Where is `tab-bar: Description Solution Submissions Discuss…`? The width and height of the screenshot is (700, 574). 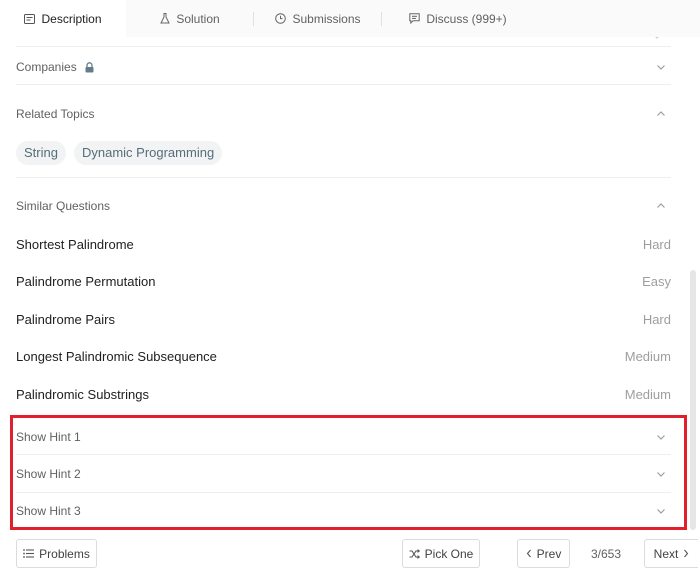
tab-bar: Description Solution Submissions Discuss… is located at coordinates (350, 18).